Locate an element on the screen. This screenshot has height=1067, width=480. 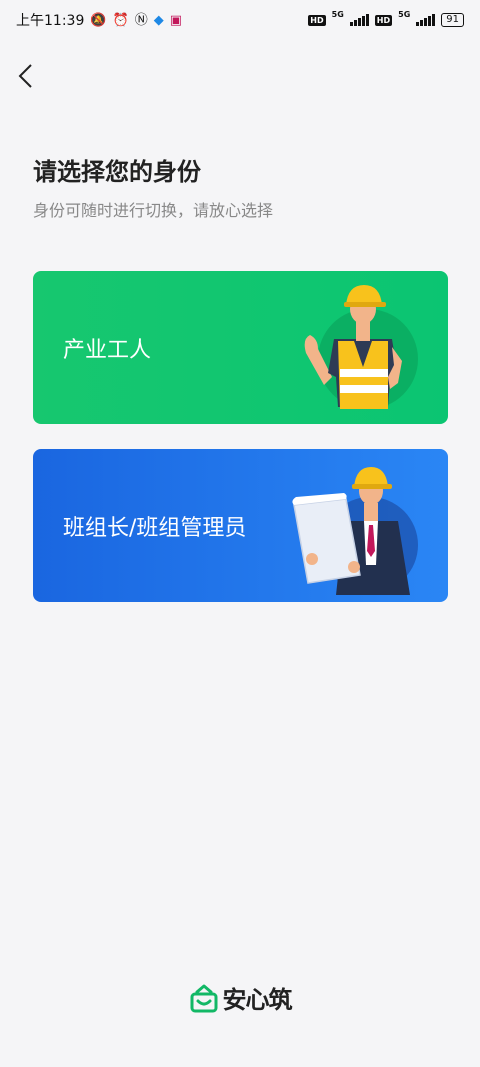
signal-icon is located at coordinates (359, 20).